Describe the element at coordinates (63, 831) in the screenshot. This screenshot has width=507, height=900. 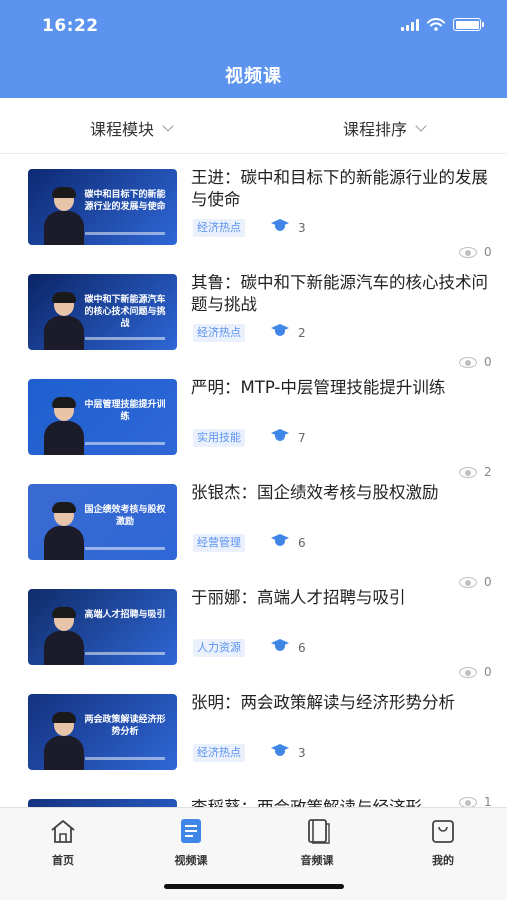
I see `home-icon` at that location.